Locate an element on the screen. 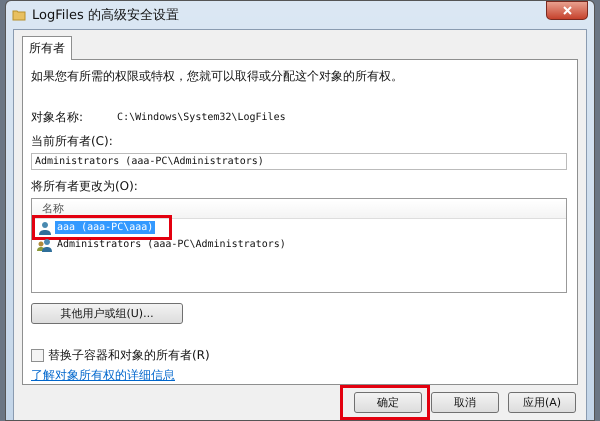  object-name-value: C:\Windows\System32\LogFiles is located at coordinates (201, 117).